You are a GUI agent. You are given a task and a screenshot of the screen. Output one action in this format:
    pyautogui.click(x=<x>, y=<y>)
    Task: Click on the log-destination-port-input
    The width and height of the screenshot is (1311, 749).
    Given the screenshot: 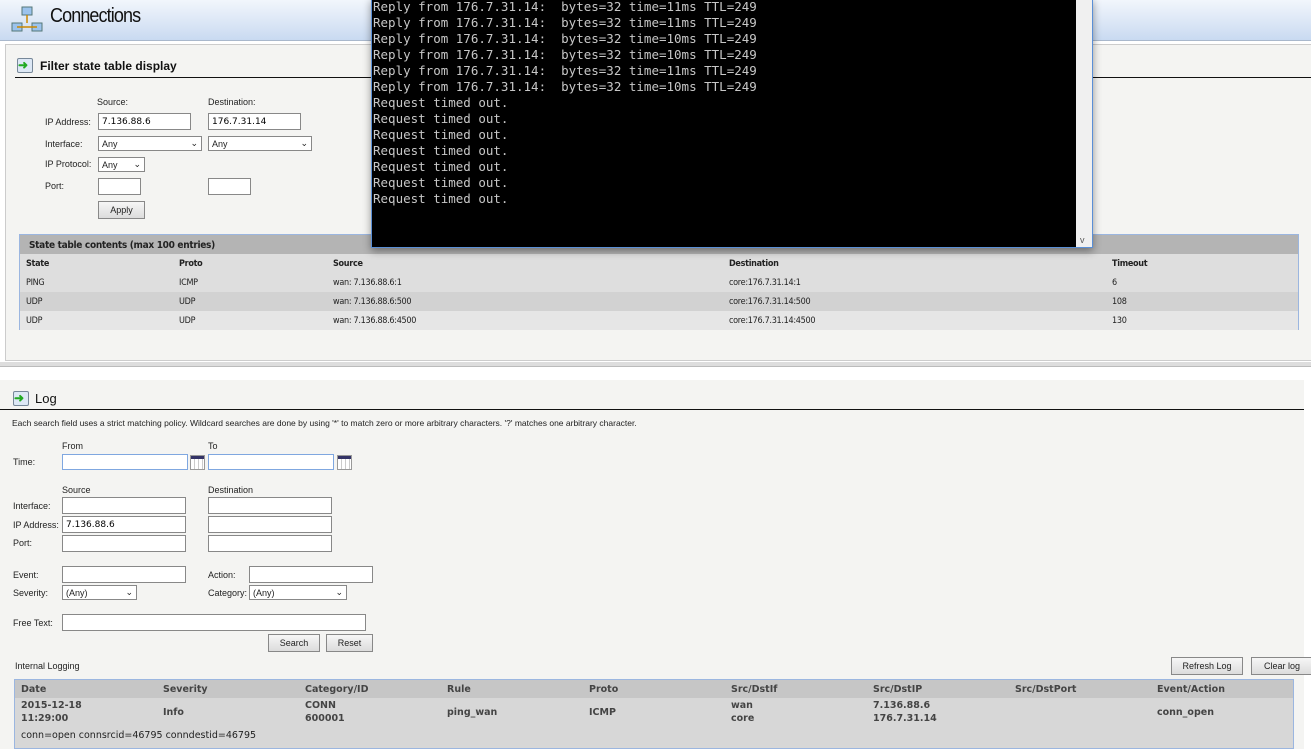 What is the action you would take?
    pyautogui.click(x=270, y=543)
    